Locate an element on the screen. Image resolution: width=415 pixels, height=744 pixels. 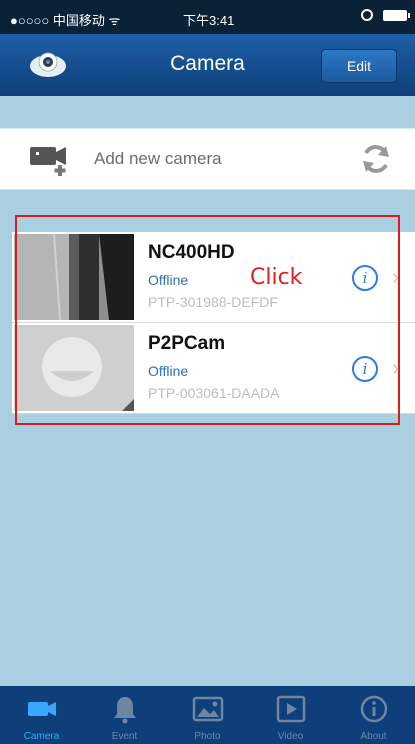
add-camera-row: Add new camera is located at coordinates (207, 159).